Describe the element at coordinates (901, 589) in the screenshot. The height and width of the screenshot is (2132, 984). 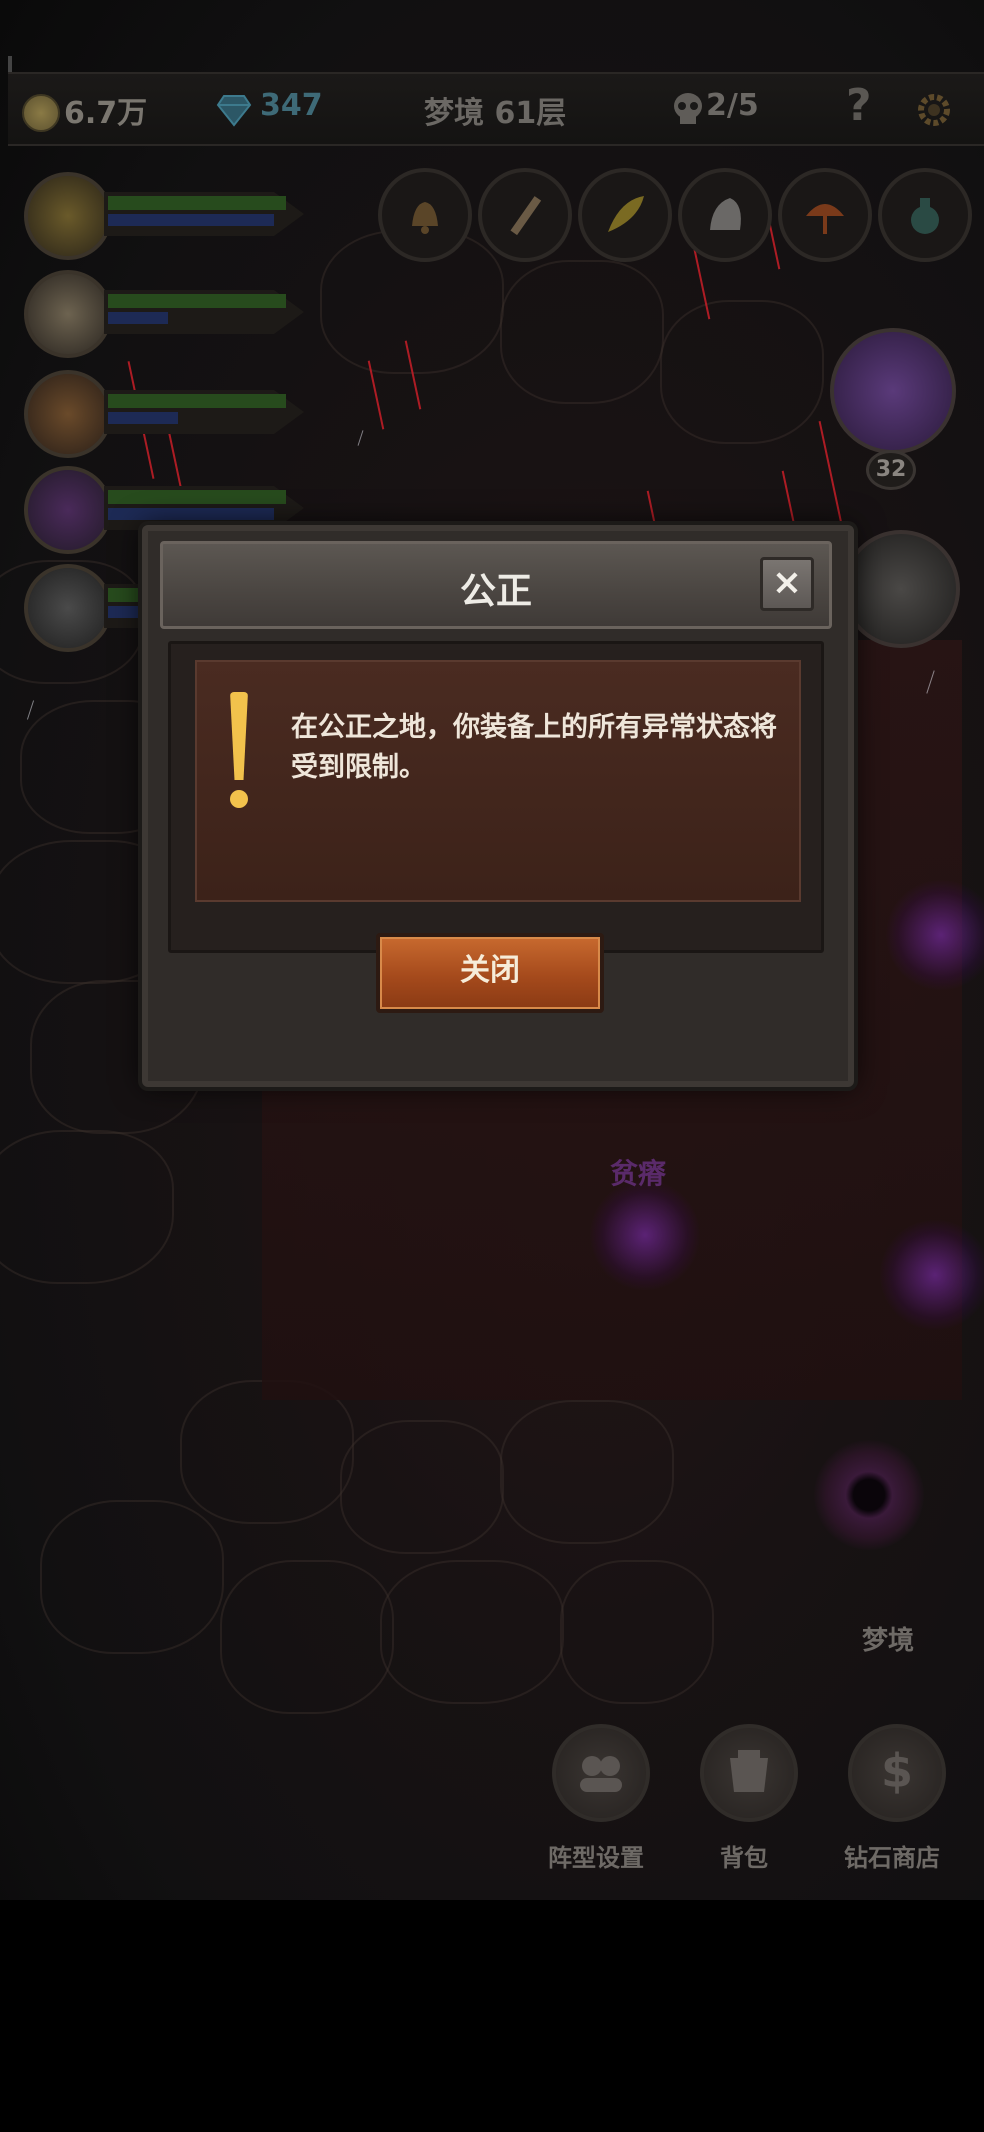
I see `next-enemy-portrait` at that location.